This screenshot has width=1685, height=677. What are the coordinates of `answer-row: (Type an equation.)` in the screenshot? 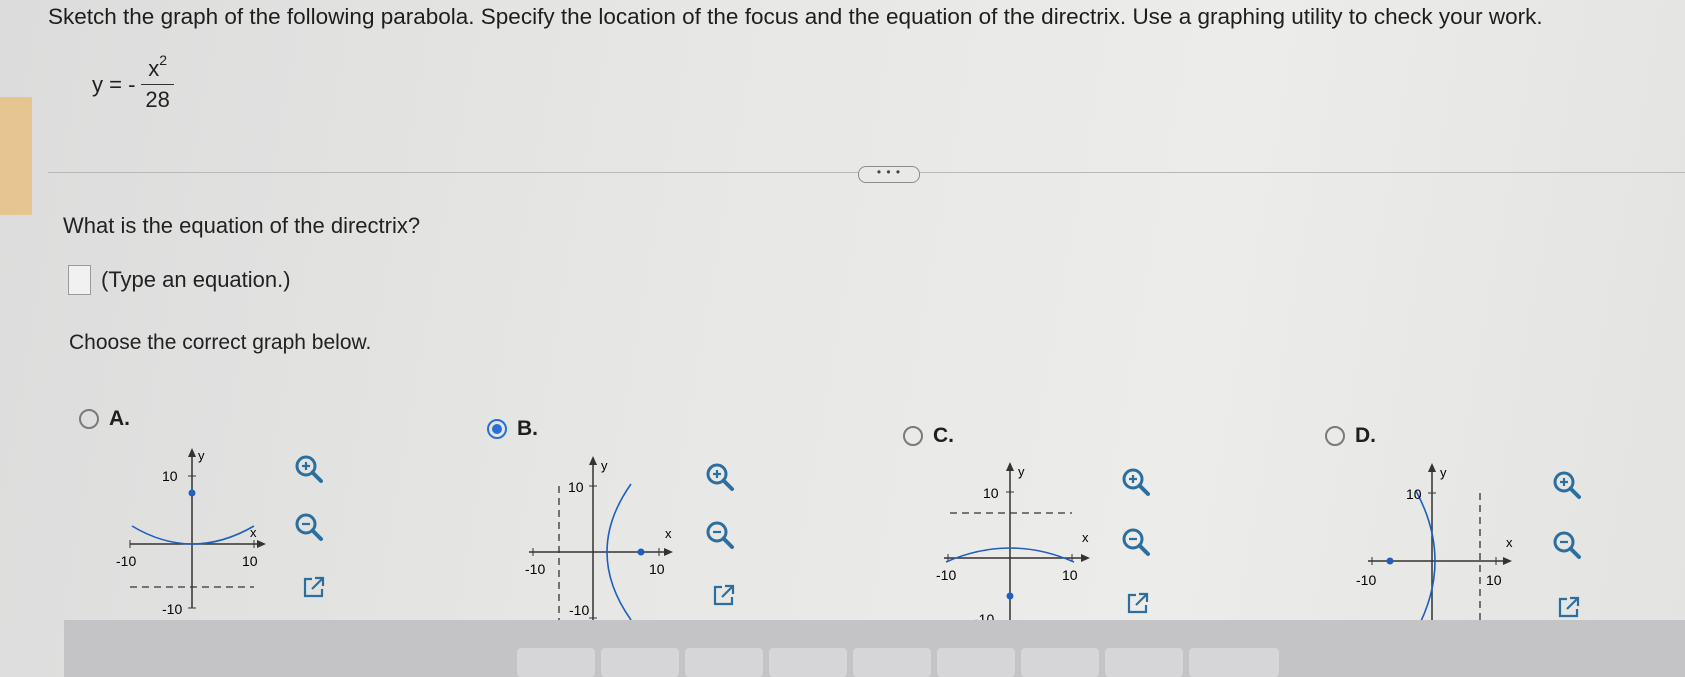 It's located at (179, 280).